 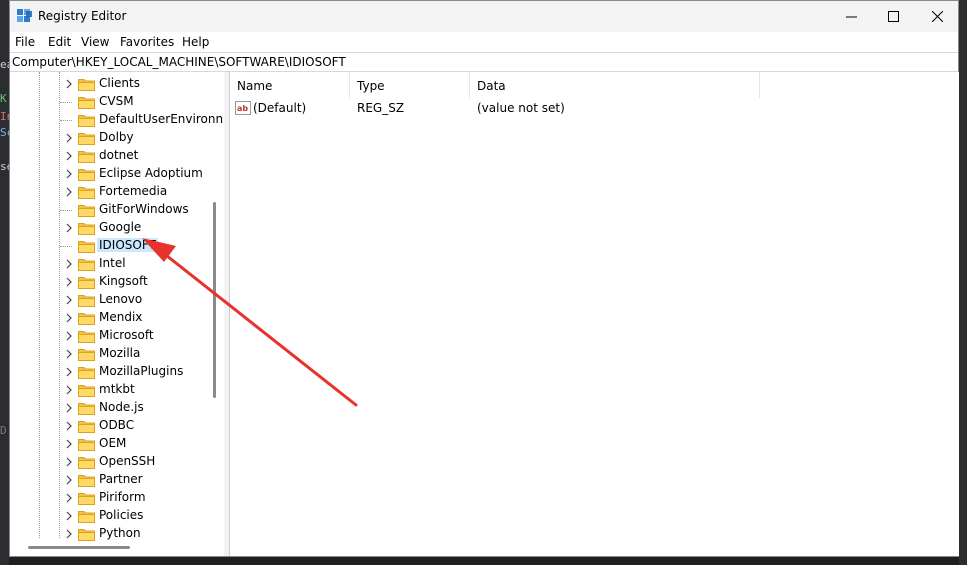 What do you see at coordinates (139, 516) in the screenshot?
I see `tree-item: Policies` at bounding box center [139, 516].